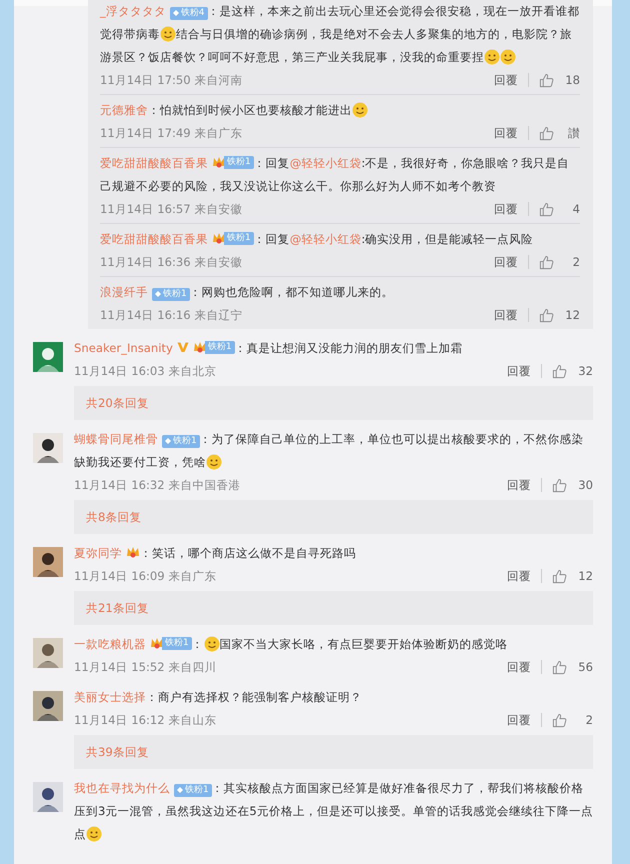 This screenshot has width=630, height=864. Describe the element at coordinates (124, 110) in the screenshot. I see `user-name-link: 元德雅舍` at that location.